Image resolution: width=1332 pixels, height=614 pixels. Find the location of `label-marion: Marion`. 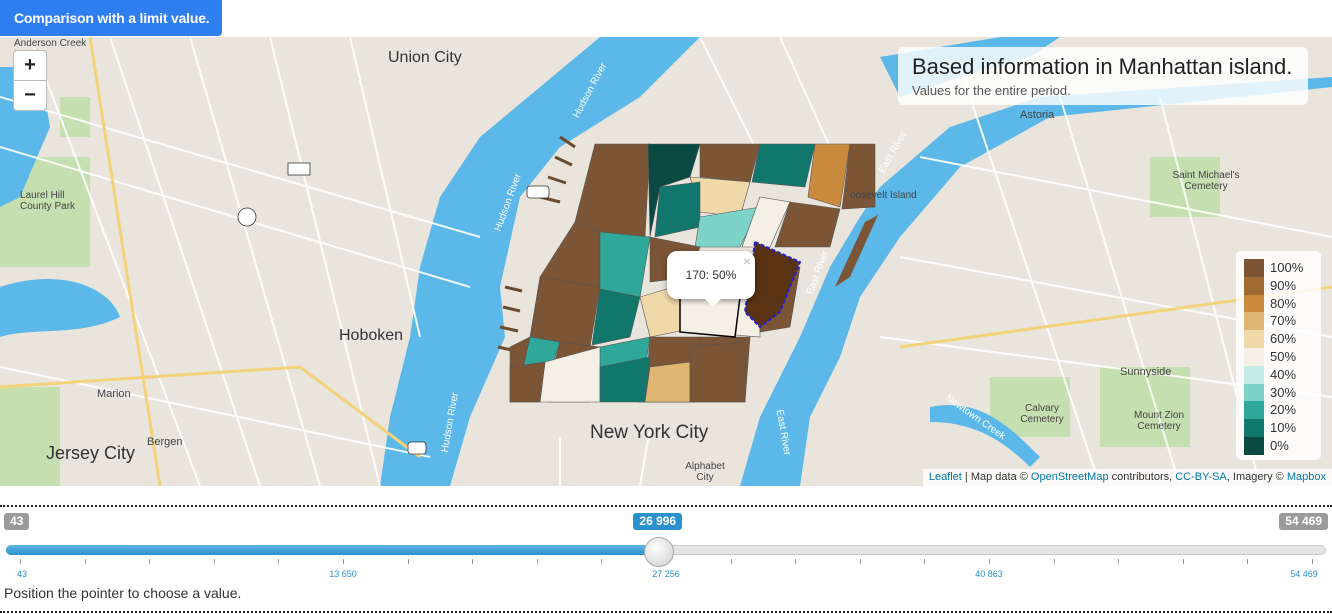

label-marion: Marion is located at coordinates (114, 394).